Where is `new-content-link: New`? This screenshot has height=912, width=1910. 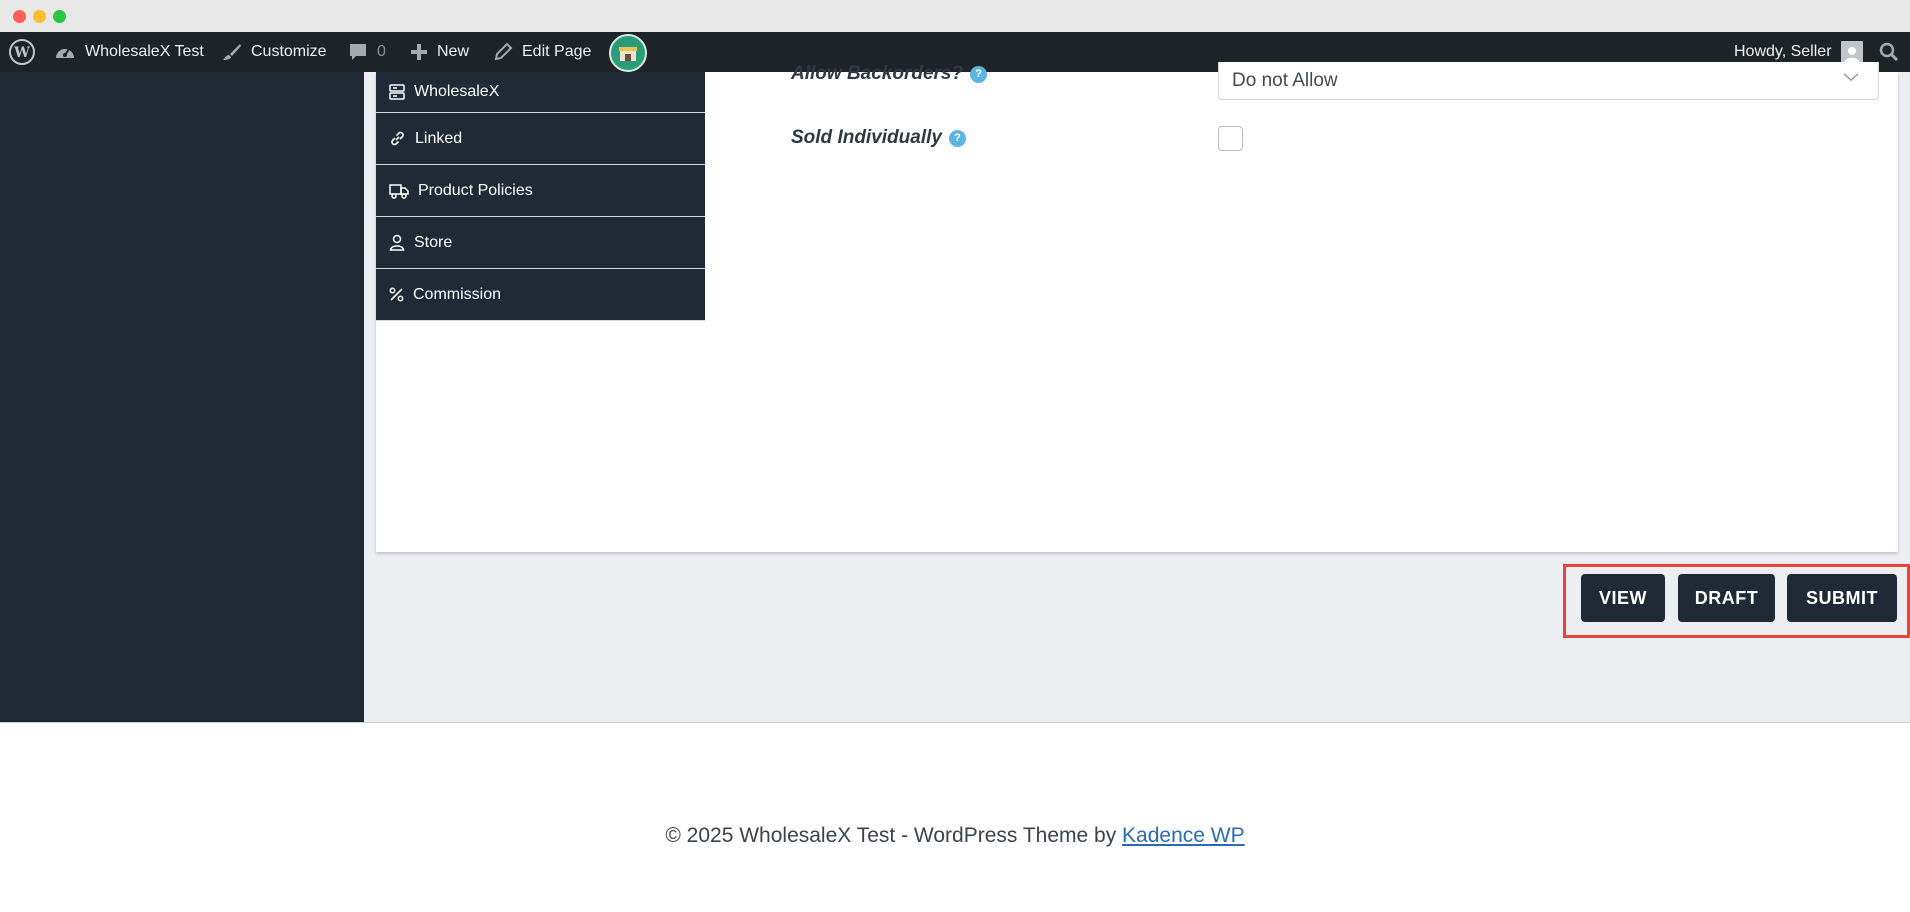 new-content-link: New is located at coordinates (439, 52).